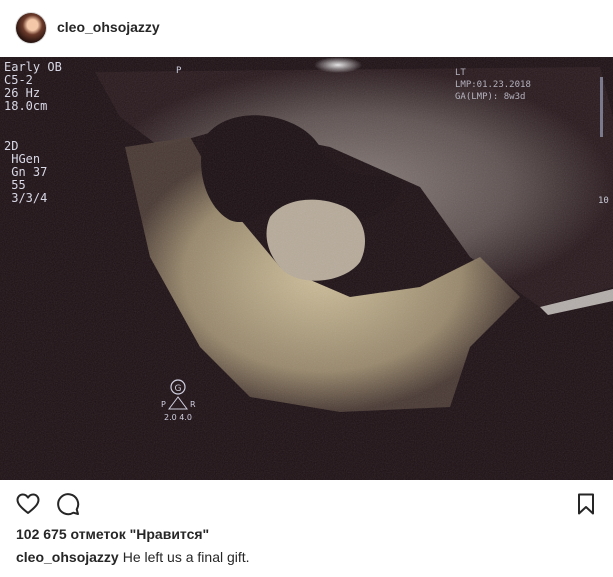  Describe the element at coordinates (603, 201) in the screenshot. I see `depth-scale-label: 10` at that location.